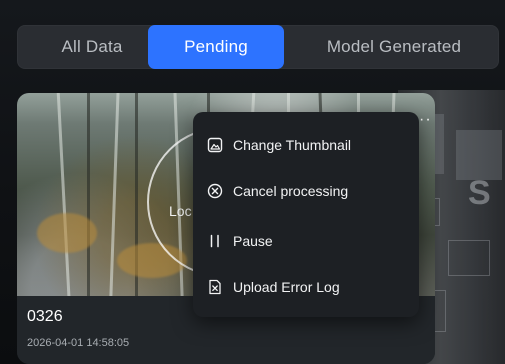 The height and width of the screenshot is (364, 505). Describe the element at coordinates (92, 47) in the screenshot. I see `tab-all-data: All Data` at that location.